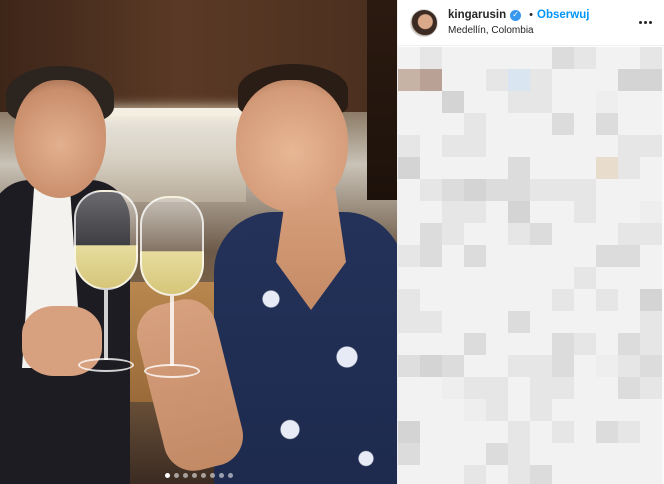  I want to click on background-window, so click(382, 100).